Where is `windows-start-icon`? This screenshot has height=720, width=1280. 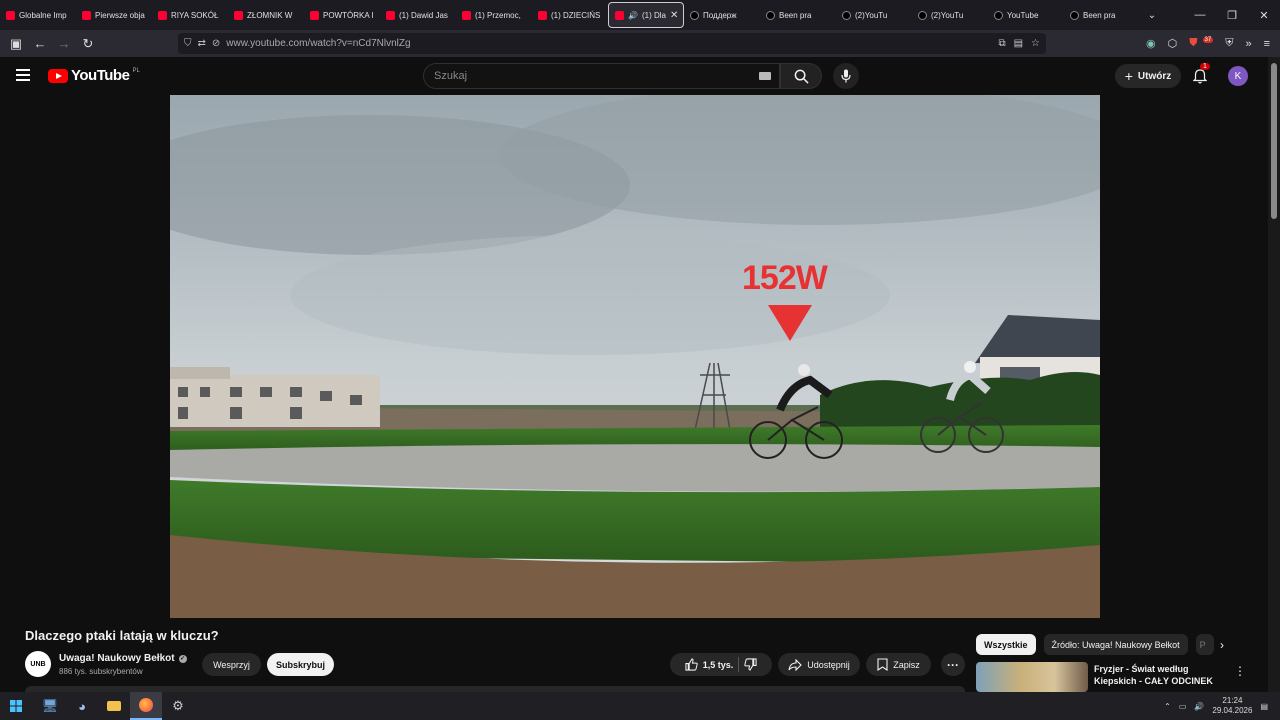
windows-start-icon is located at coordinates (16, 706).